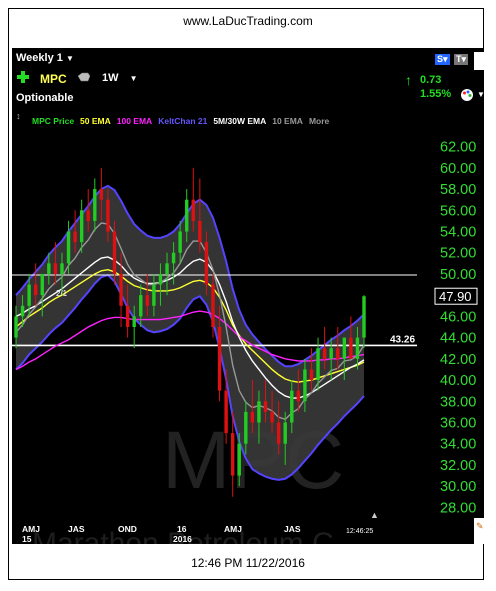 Image resolution: width=496 pixels, height=591 pixels. Describe the element at coordinates (458, 381) in the screenshot. I see `y-tick-label: 40.00` at that location.